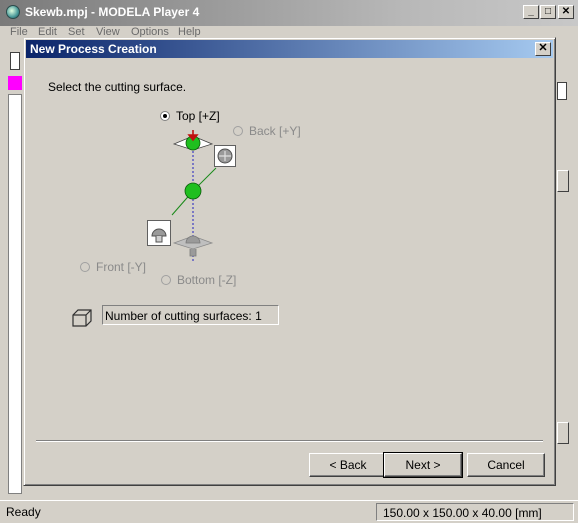 This screenshot has height=523, width=578. I want to click on app-close-button: ✕, so click(566, 12).